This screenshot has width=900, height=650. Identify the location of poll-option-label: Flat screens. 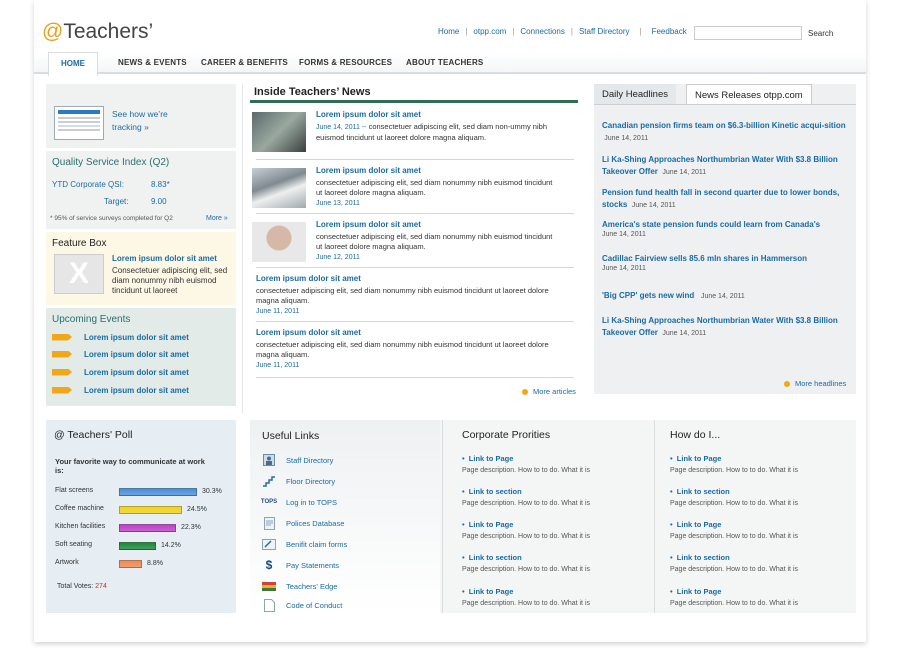
(74, 490).